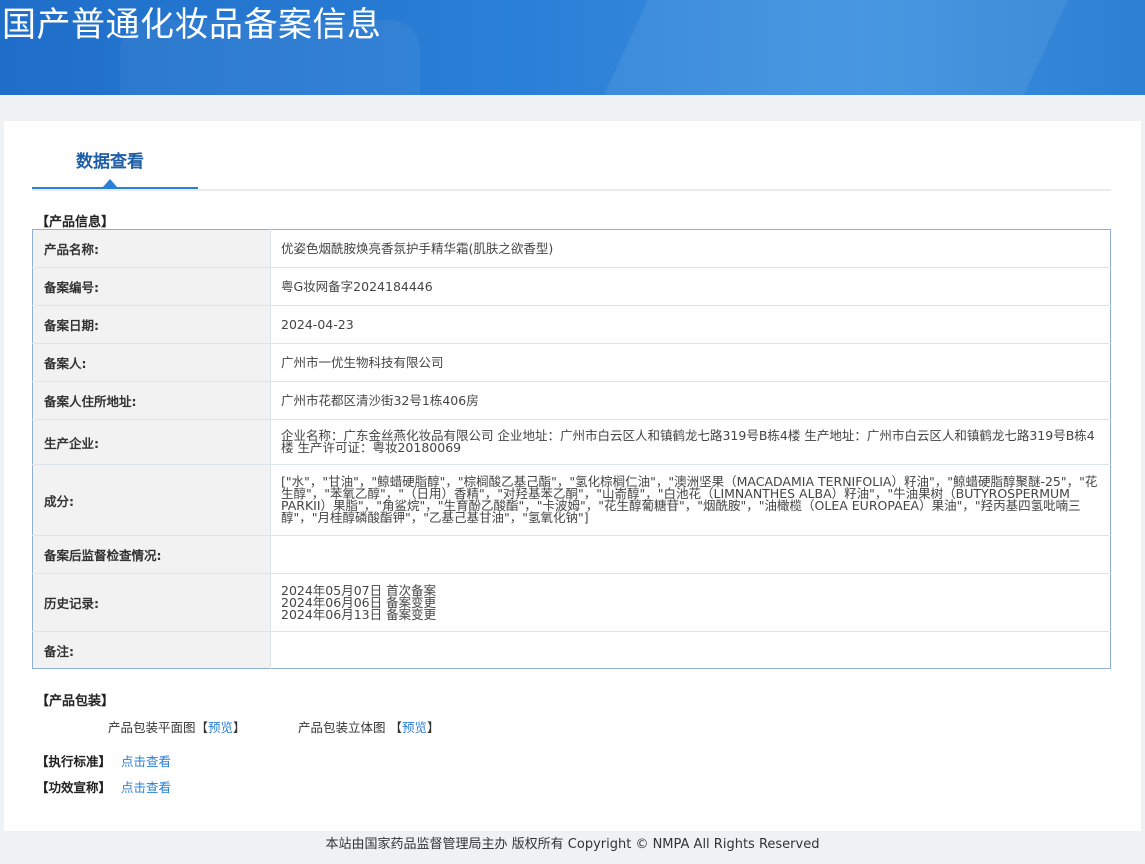  Describe the element at coordinates (151, 400) in the screenshot. I see `row-label: 备案人住所地址:` at that location.